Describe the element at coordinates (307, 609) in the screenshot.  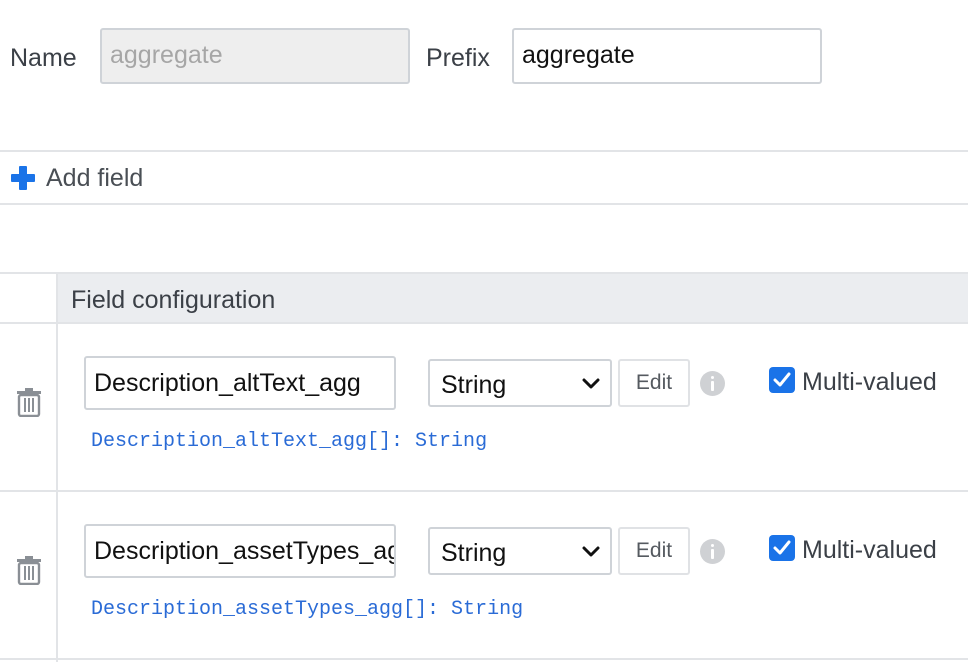
I see `field-signature: Description_assetTypes_agg[]: String` at that location.